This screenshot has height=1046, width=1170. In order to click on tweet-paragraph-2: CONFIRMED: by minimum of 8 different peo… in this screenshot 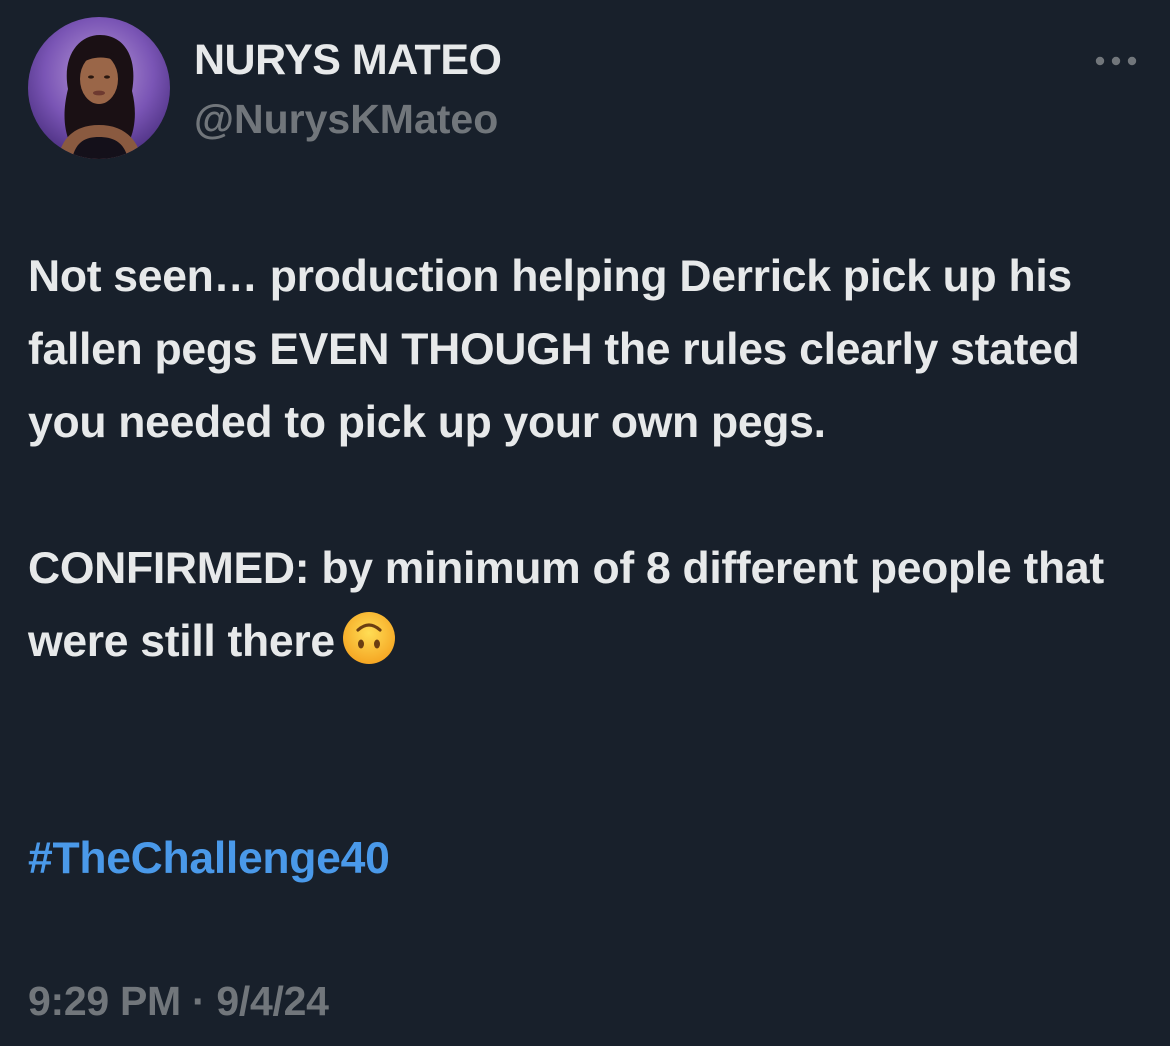, I will do `click(572, 605)`.